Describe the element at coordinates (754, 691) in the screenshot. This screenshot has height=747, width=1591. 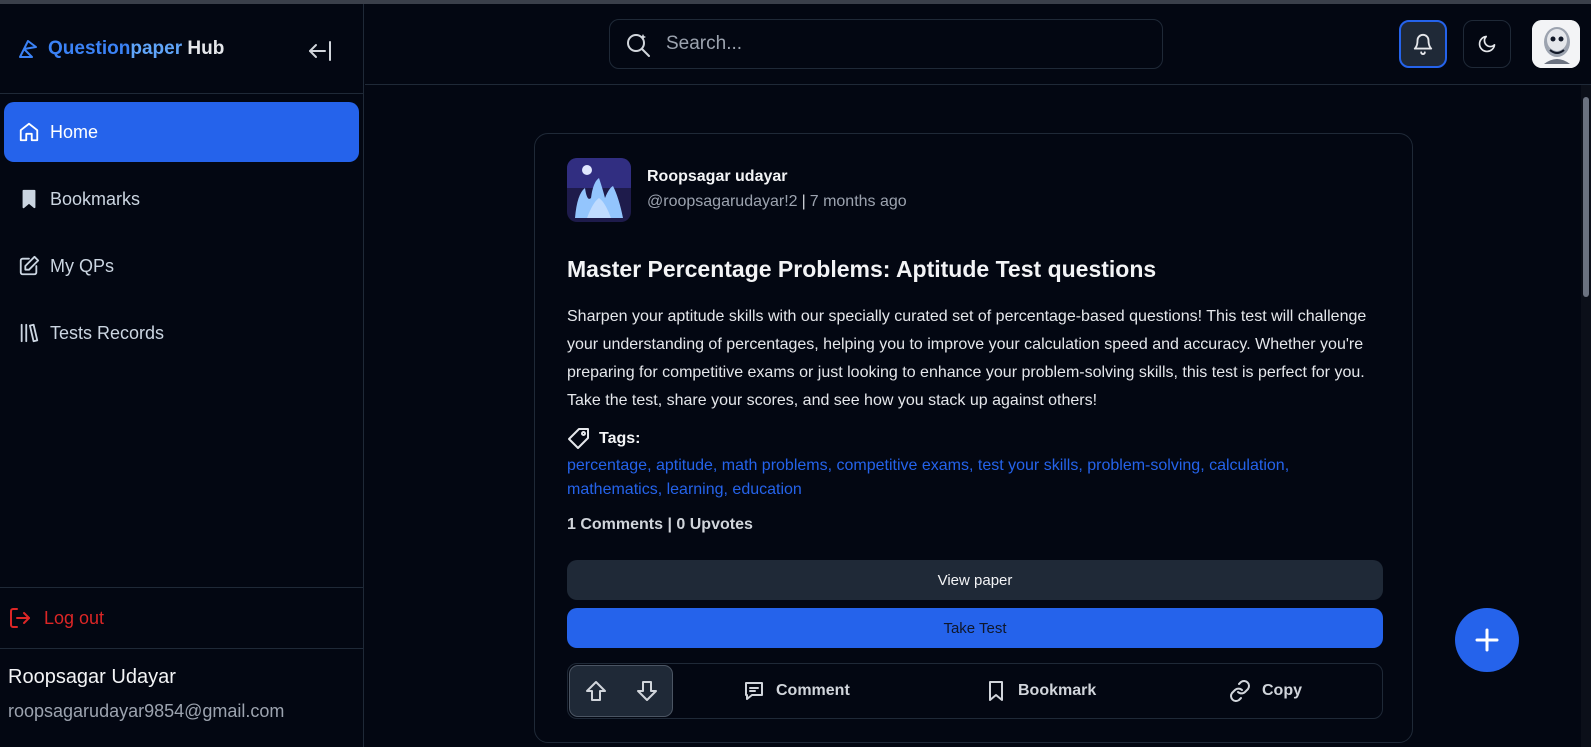
I see `comment-icon` at that location.